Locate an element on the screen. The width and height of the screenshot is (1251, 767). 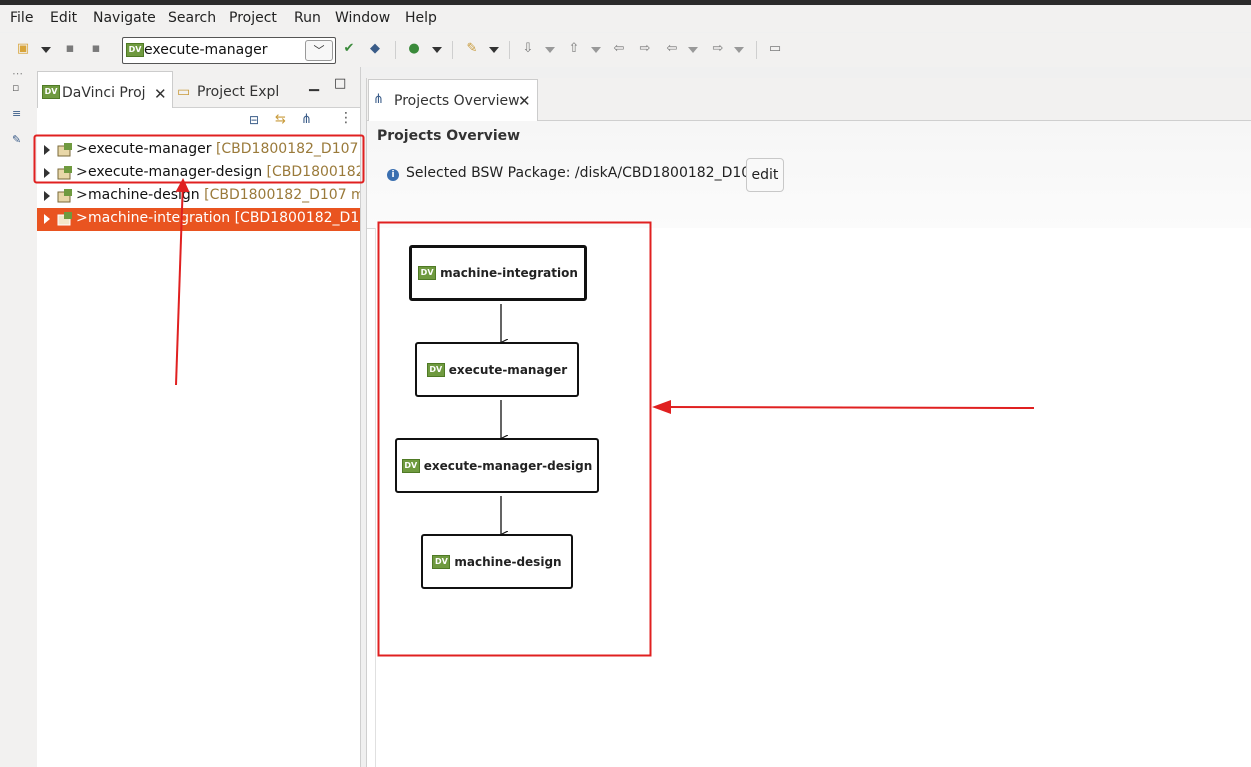
graph-node-execute-manager-design: DV execute-manager-design is located at coordinates (497, 465).